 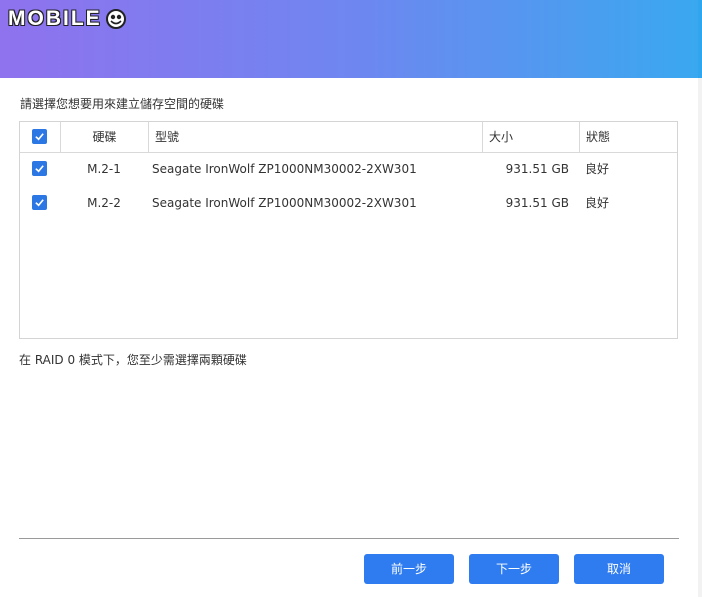 I want to click on raid-requirement-note: 在 RAID 0 模式下，您至少需選擇兩顆硬碟, so click(x=133, y=360).